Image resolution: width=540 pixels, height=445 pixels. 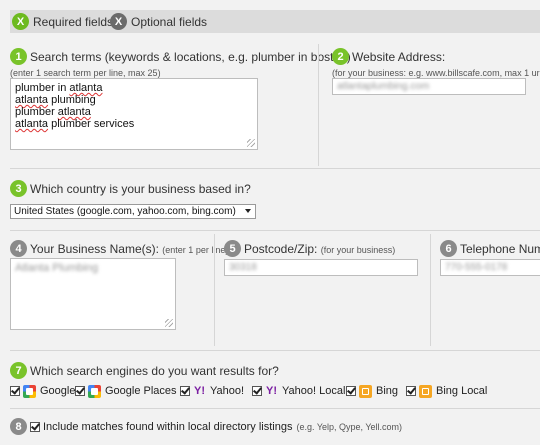 I want to click on engine-label: Yahoo! Local, so click(x=314, y=391).